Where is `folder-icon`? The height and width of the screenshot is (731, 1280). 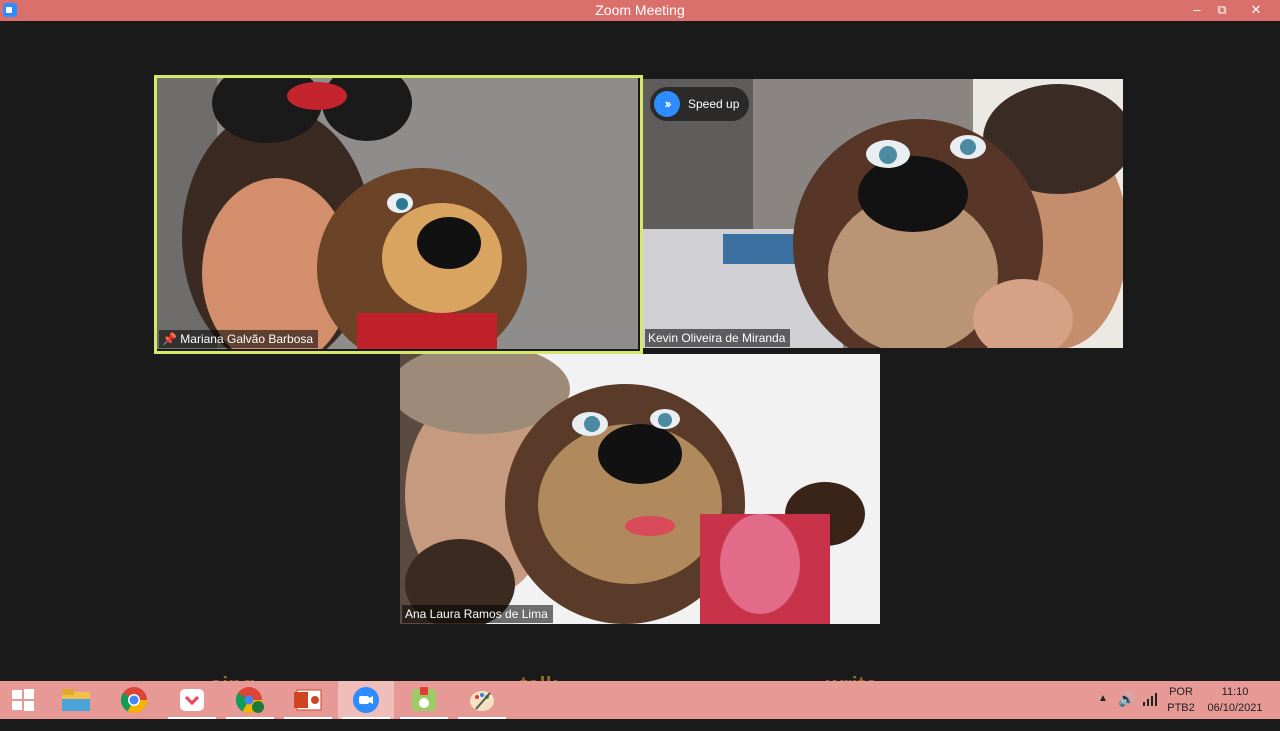
folder-icon is located at coordinates (76, 700).